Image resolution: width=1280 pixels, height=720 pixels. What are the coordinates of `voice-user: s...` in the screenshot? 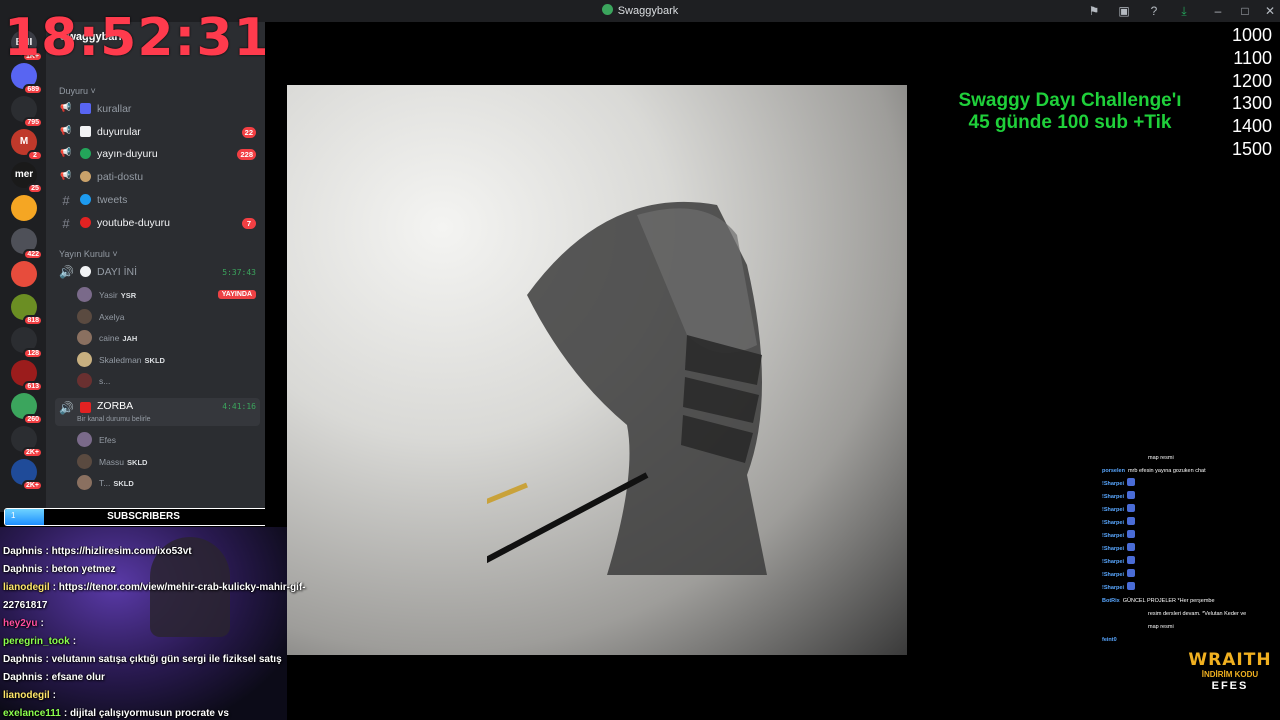 It's located at (168, 381).